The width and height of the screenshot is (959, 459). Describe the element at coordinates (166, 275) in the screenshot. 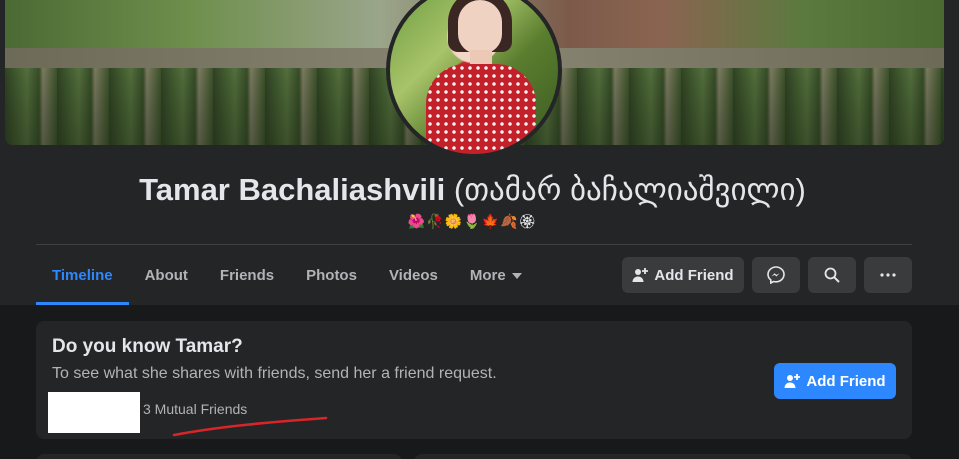

I see `tab-about: About` at that location.